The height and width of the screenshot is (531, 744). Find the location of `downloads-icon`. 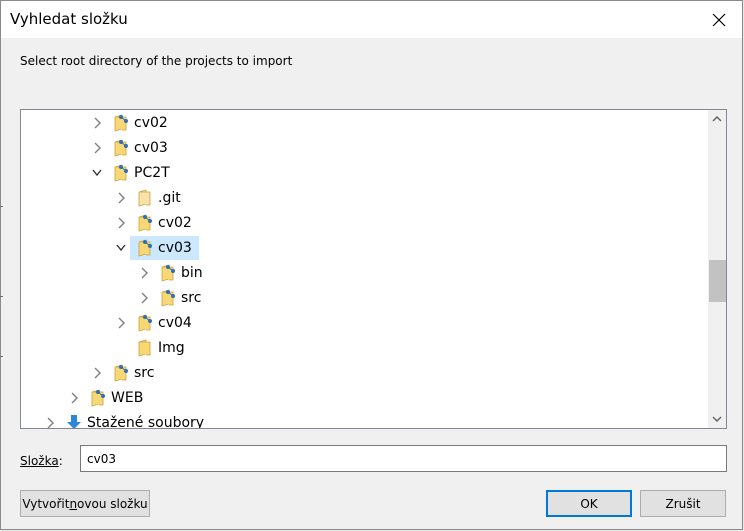

downloads-icon is located at coordinates (74, 421).